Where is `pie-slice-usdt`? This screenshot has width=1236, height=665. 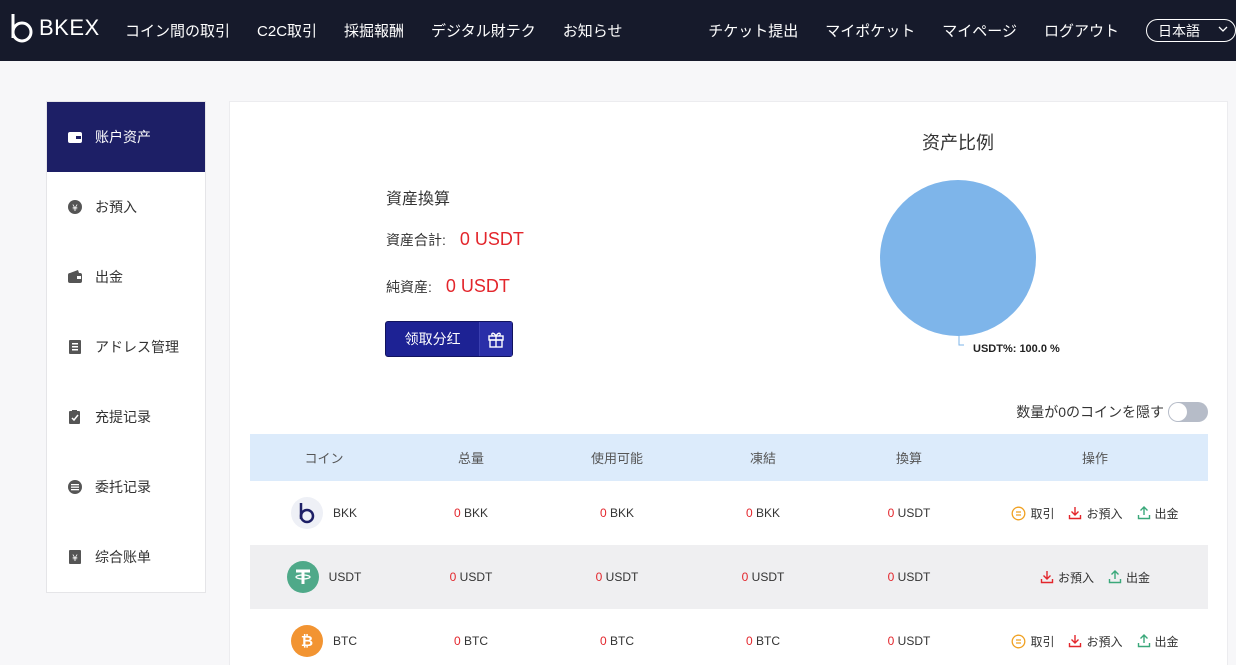 pie-slice-usdt is located at coordinates (958, 258).